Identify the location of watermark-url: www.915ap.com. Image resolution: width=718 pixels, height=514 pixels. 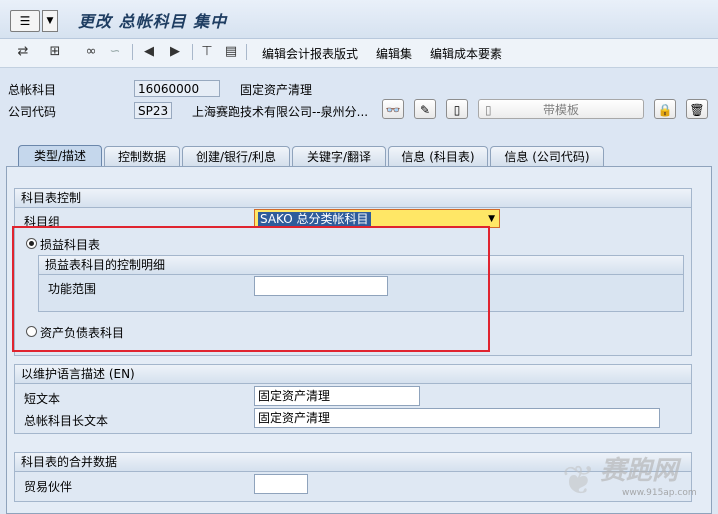
(659, 493).